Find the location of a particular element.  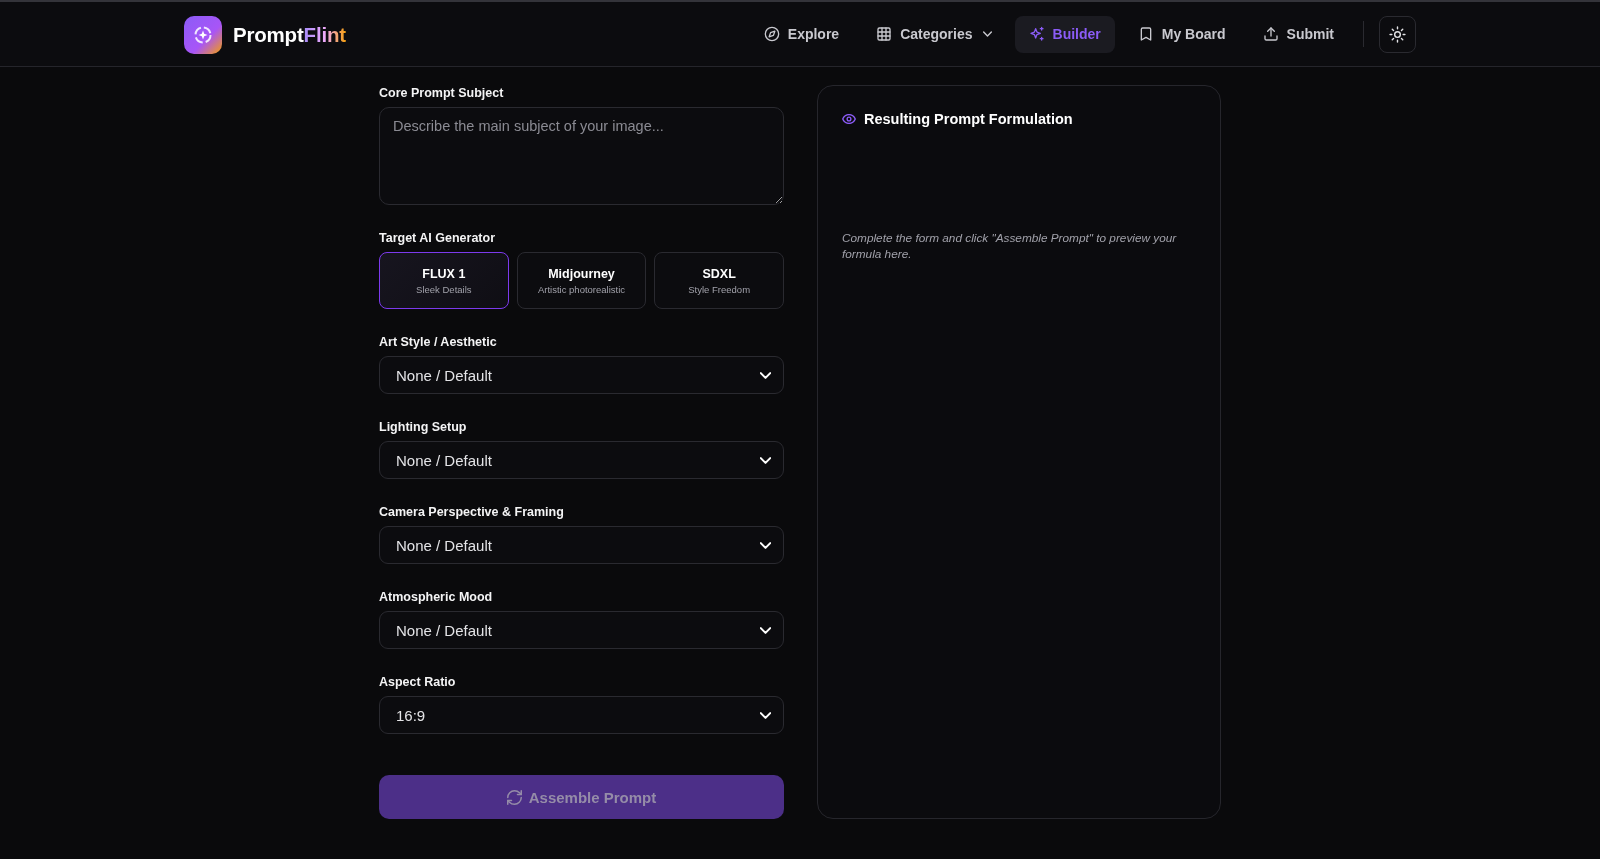

compass-icon is located at coordinates (771, 34).